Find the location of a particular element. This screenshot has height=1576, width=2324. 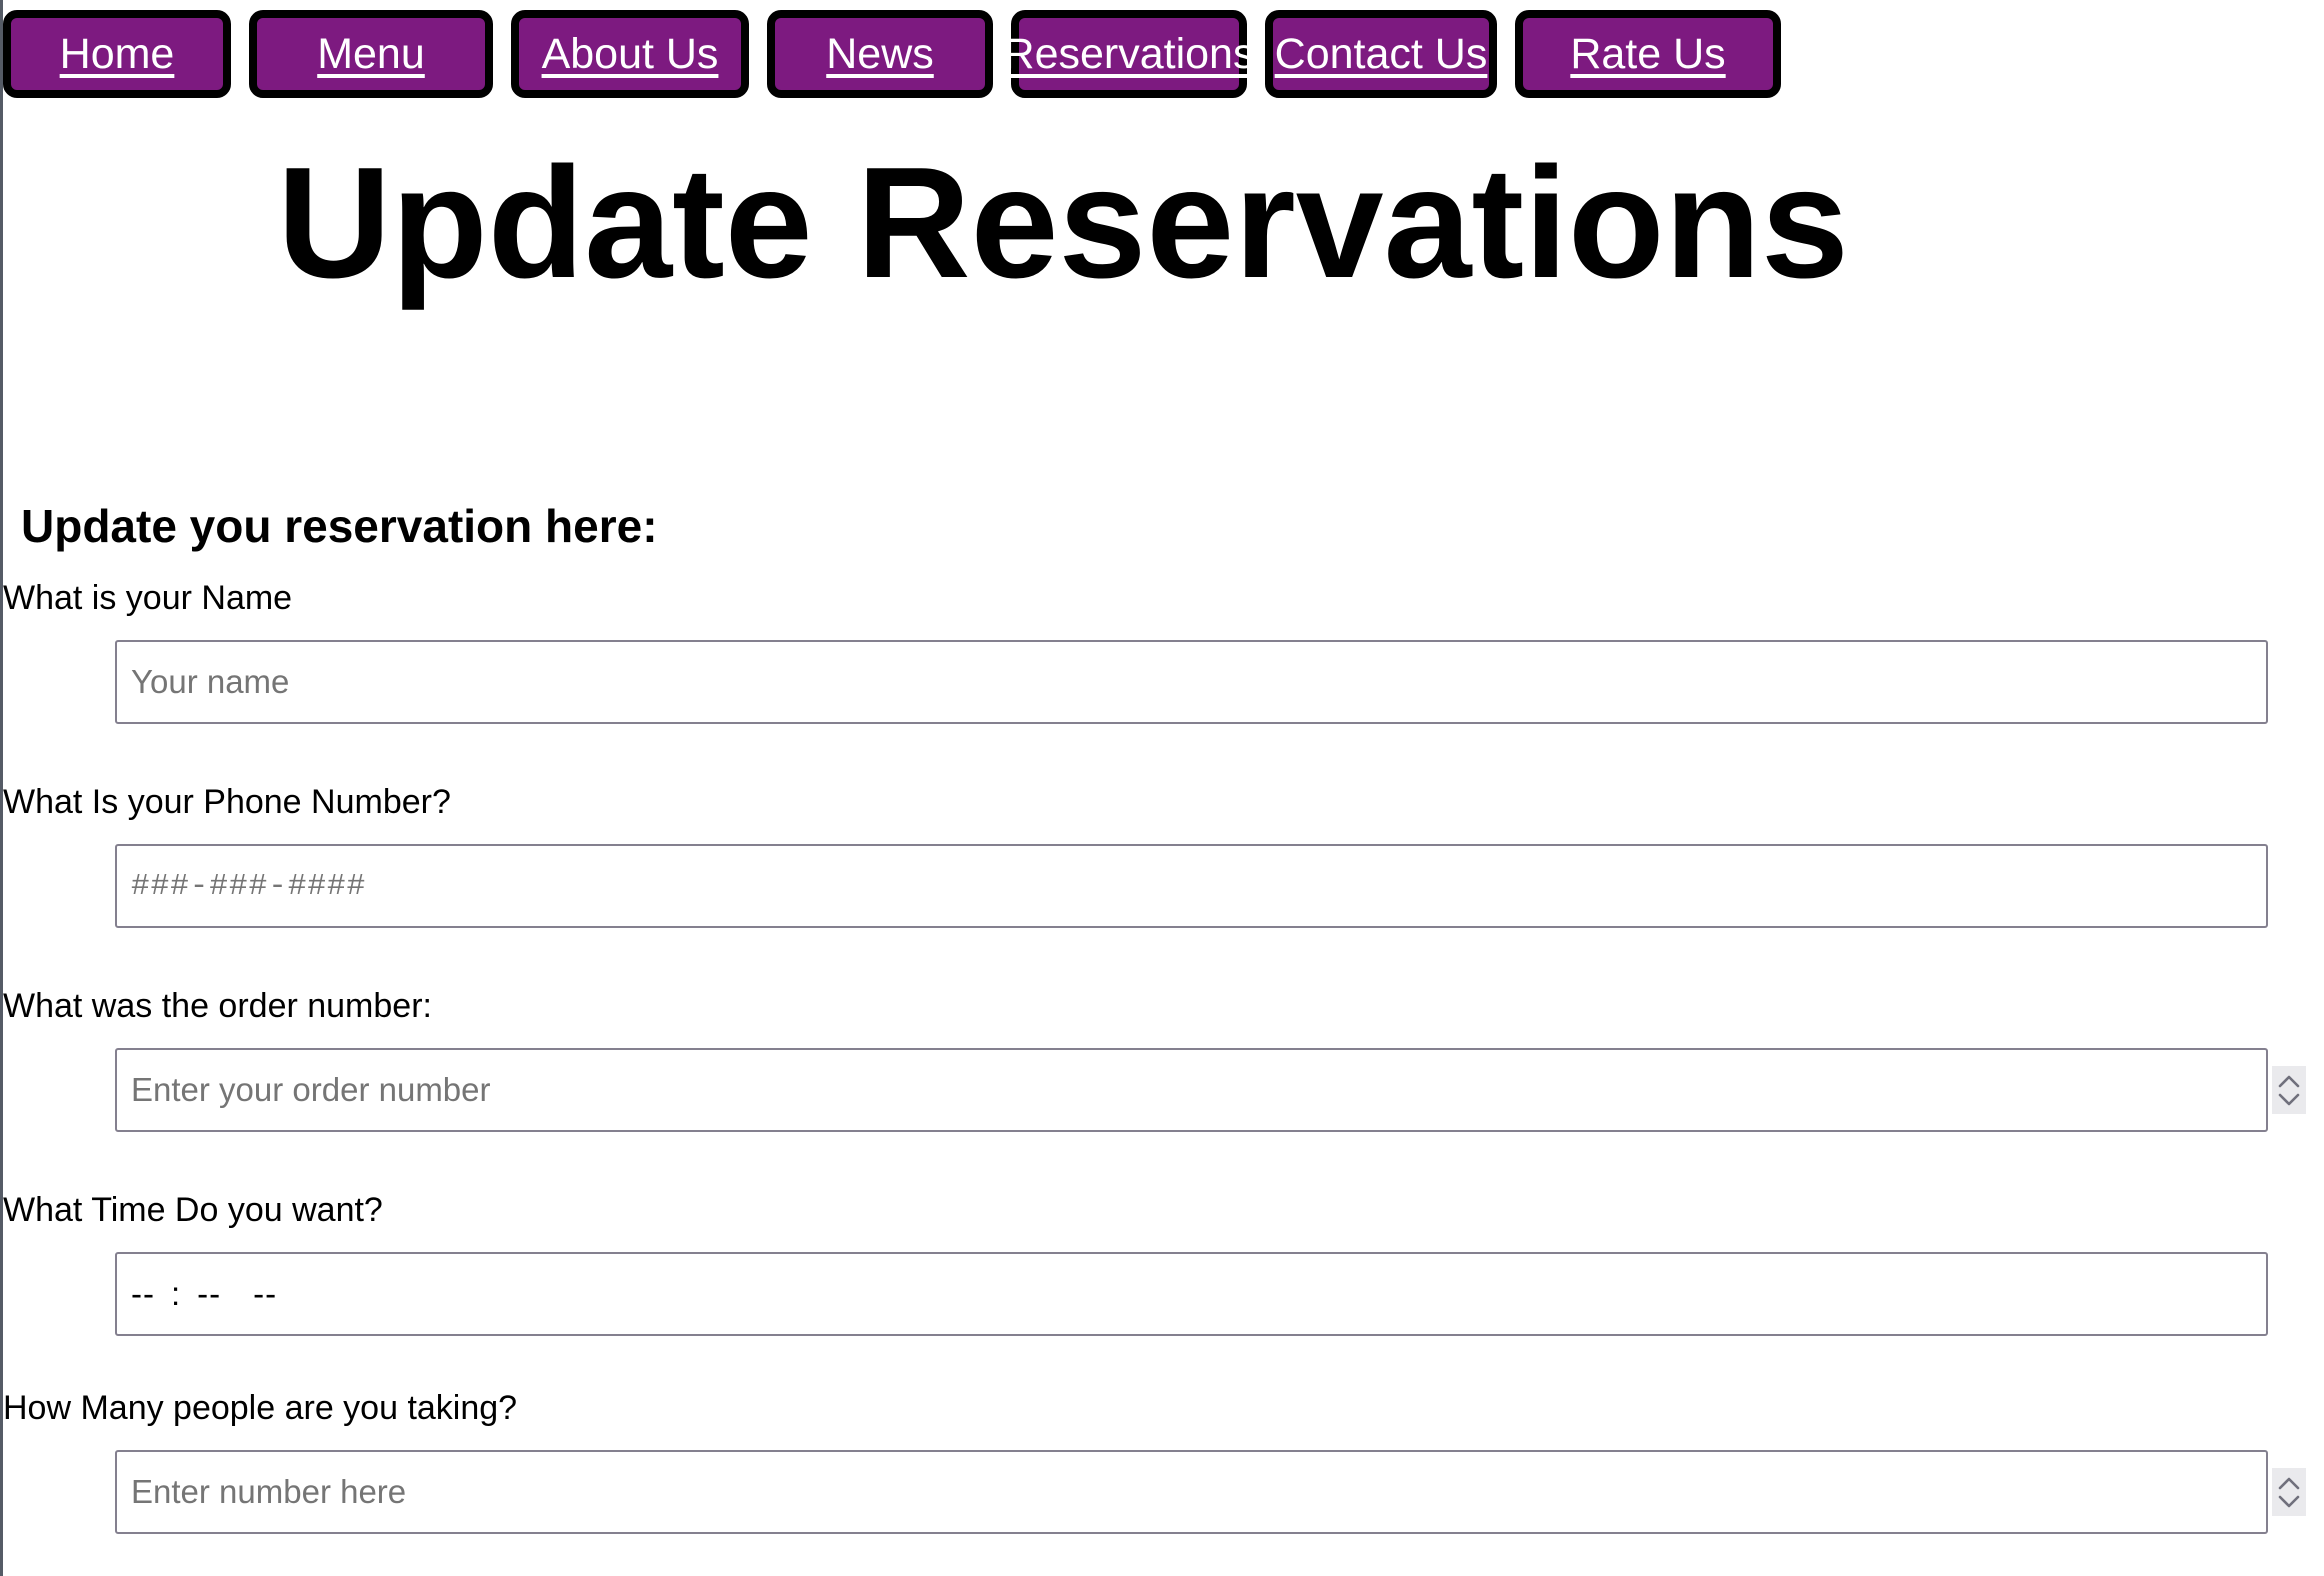

field-group-order-number: What was the order number: is located at coordinates (1163, 1059).